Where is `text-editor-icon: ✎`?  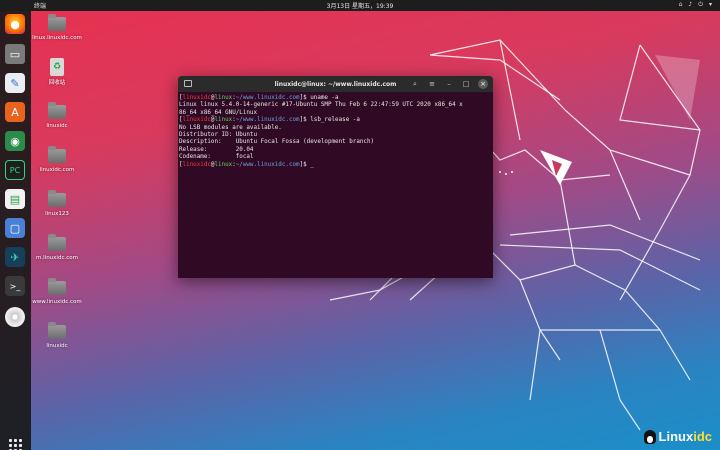 text-editor-icon: ✎ is located at coordinates (15, 83).